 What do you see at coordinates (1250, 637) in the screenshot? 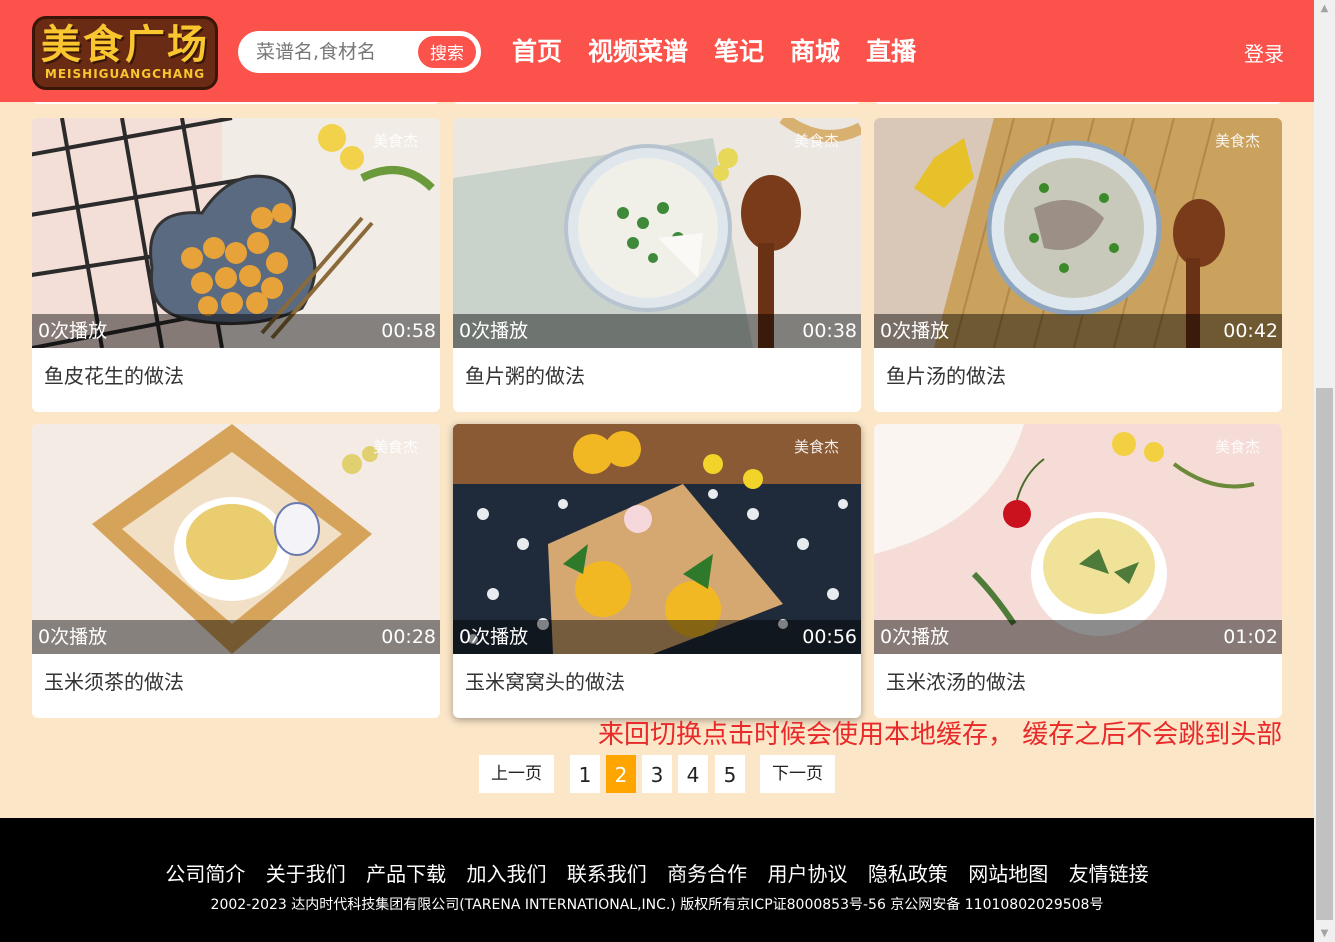
I see `video-duration: 01:02` at bounding box center [1250, 637].